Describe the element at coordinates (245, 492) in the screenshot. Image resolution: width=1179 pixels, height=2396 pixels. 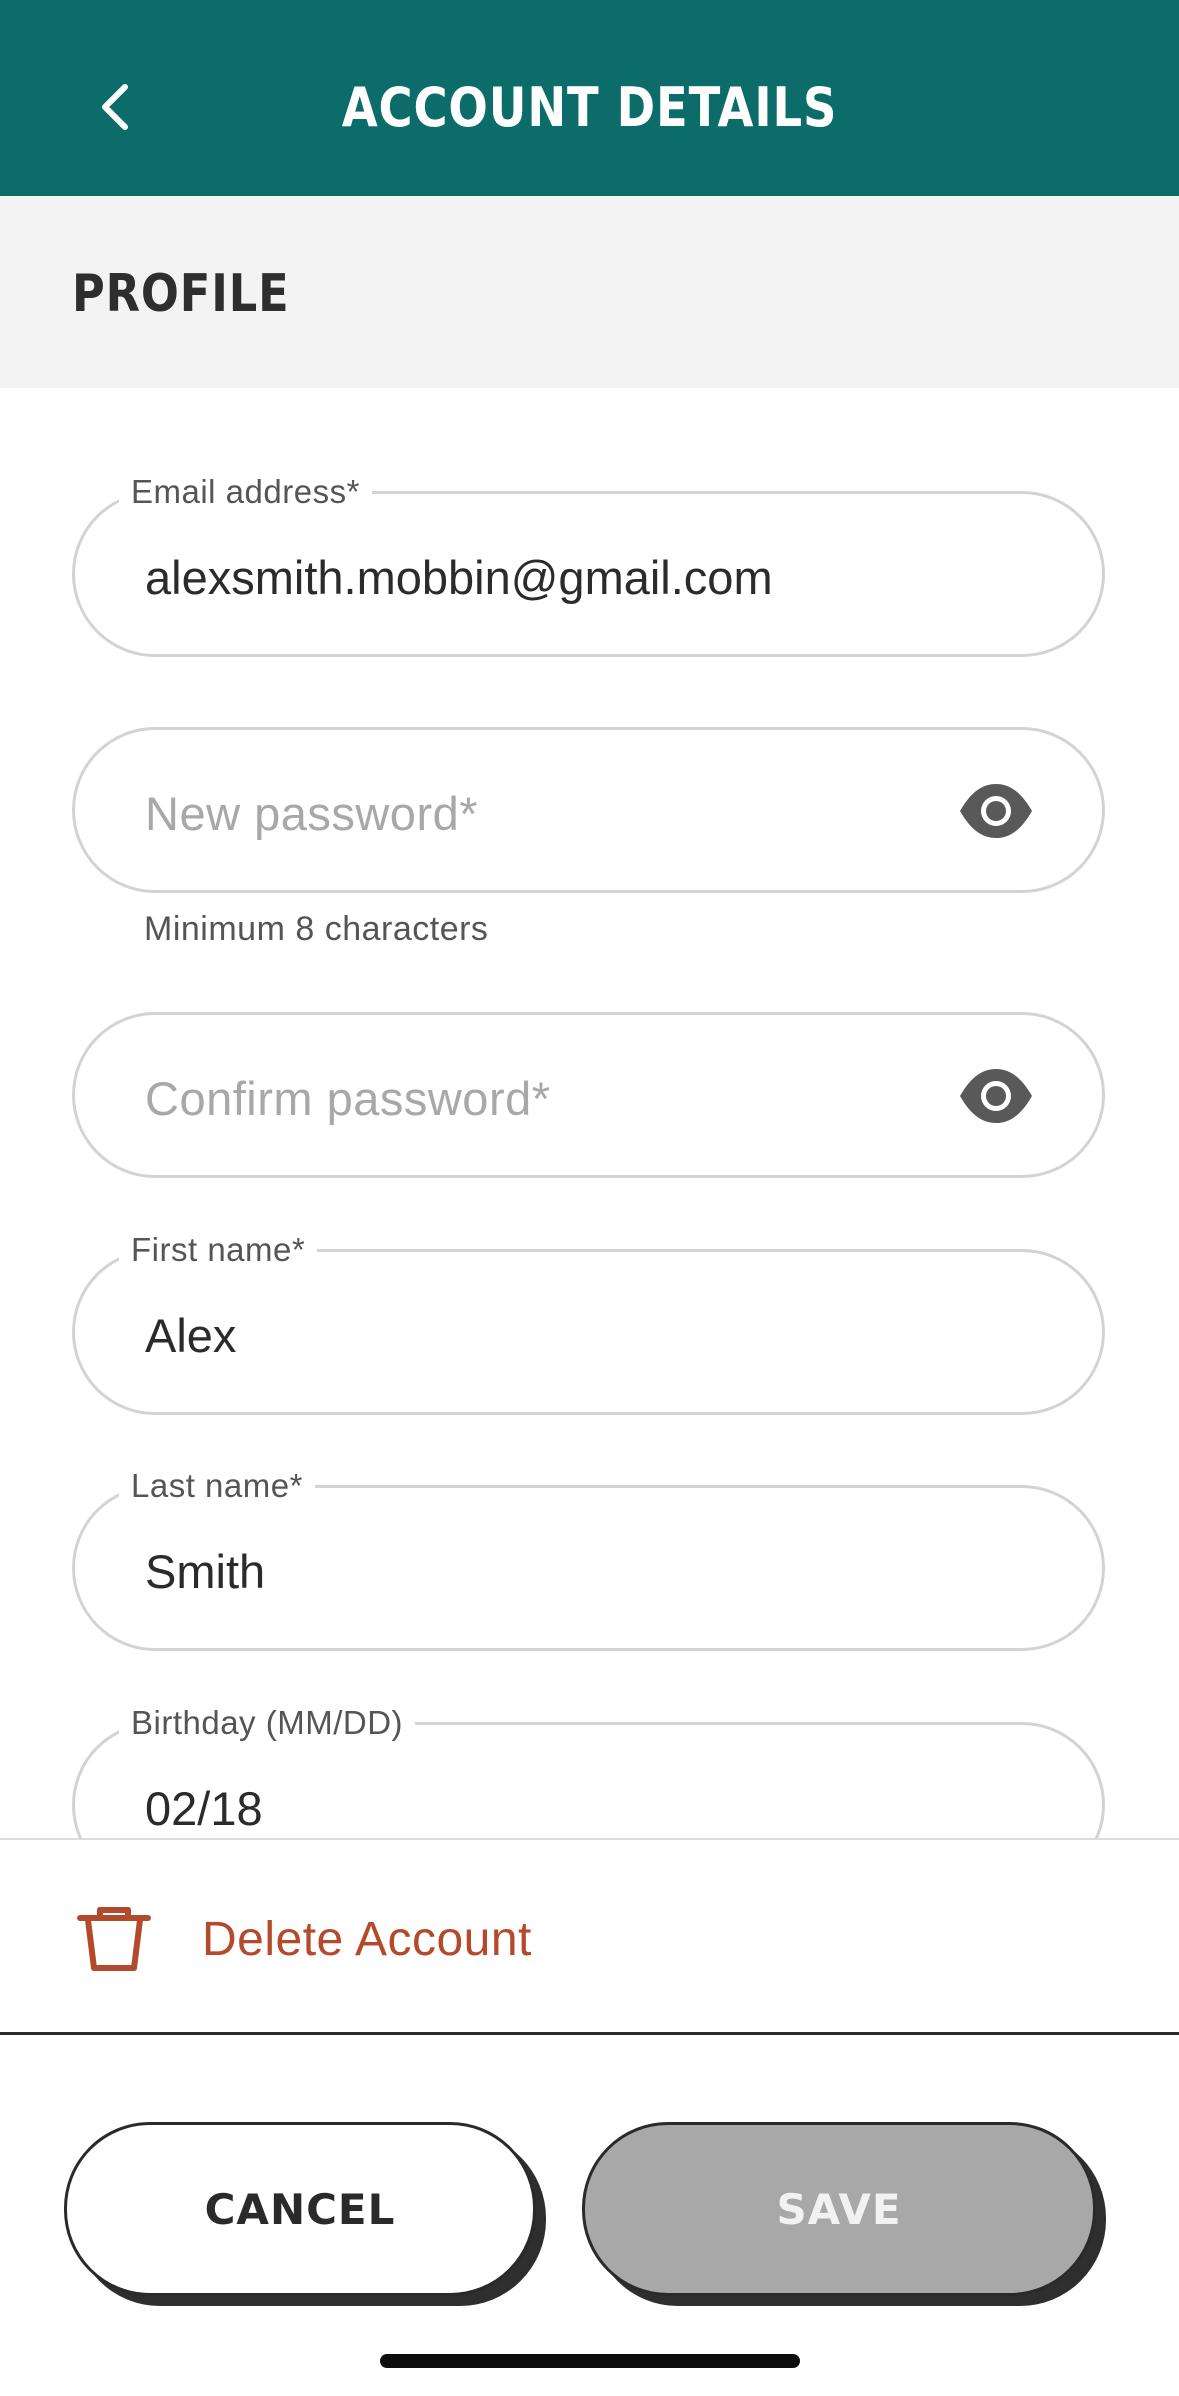
I see `email-field-label: Email address*` at that location.